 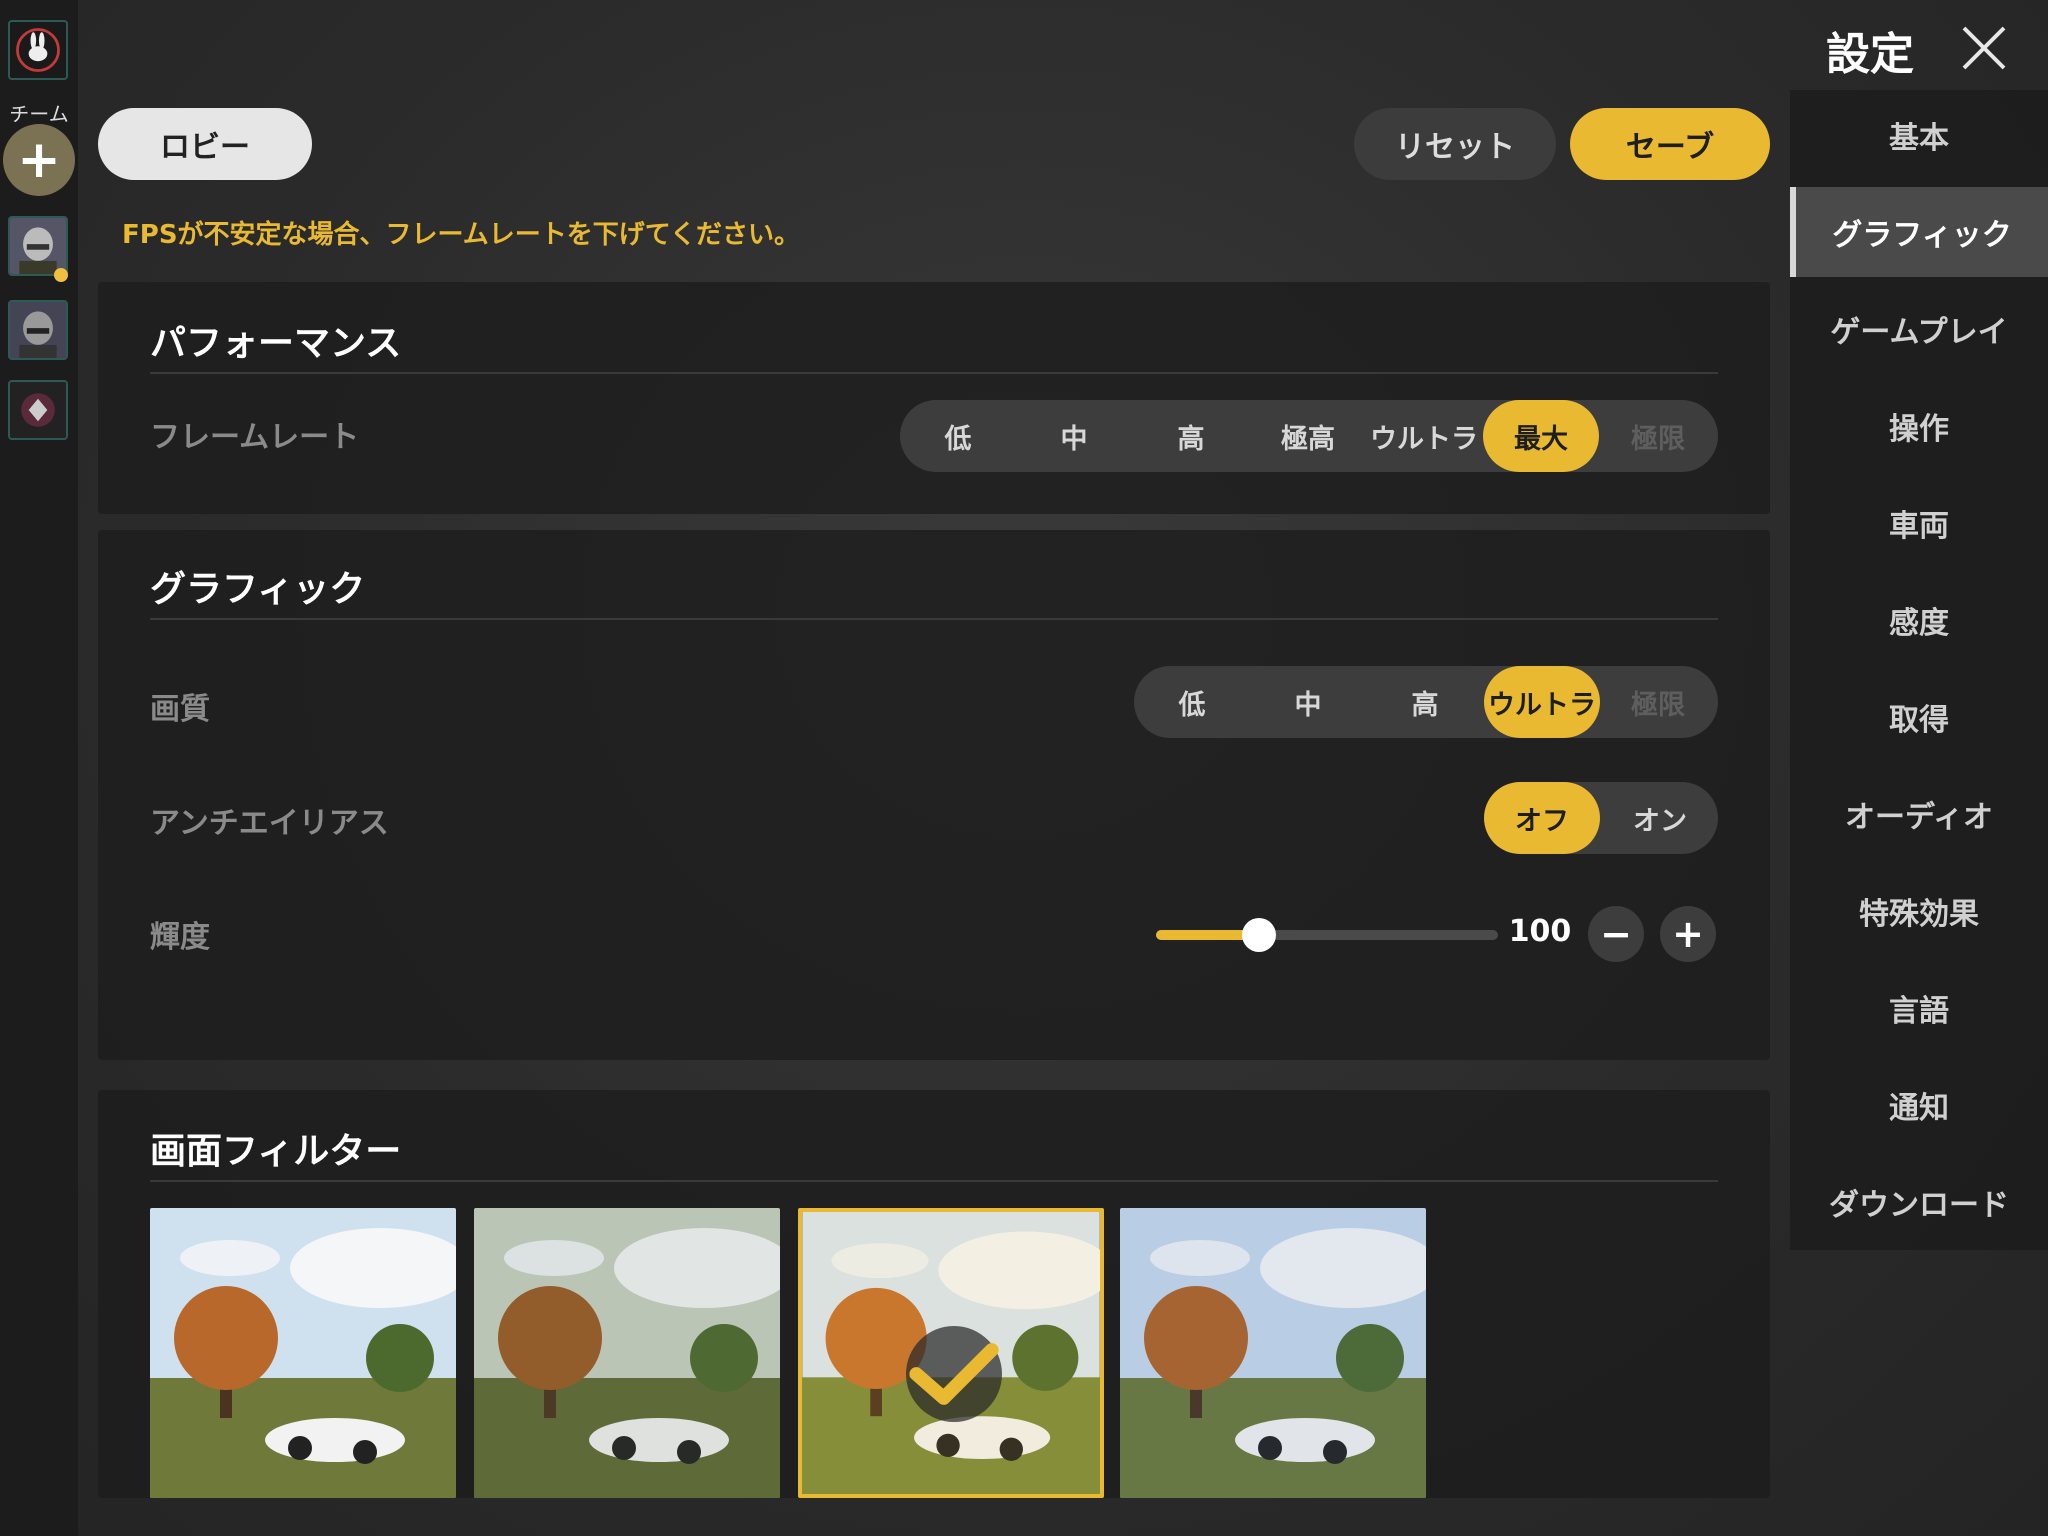 What do you see at coordinates (1919, 426) in the screenshot?
I see `nav-item-controls: 操作` at bounding box center [1919, 426].